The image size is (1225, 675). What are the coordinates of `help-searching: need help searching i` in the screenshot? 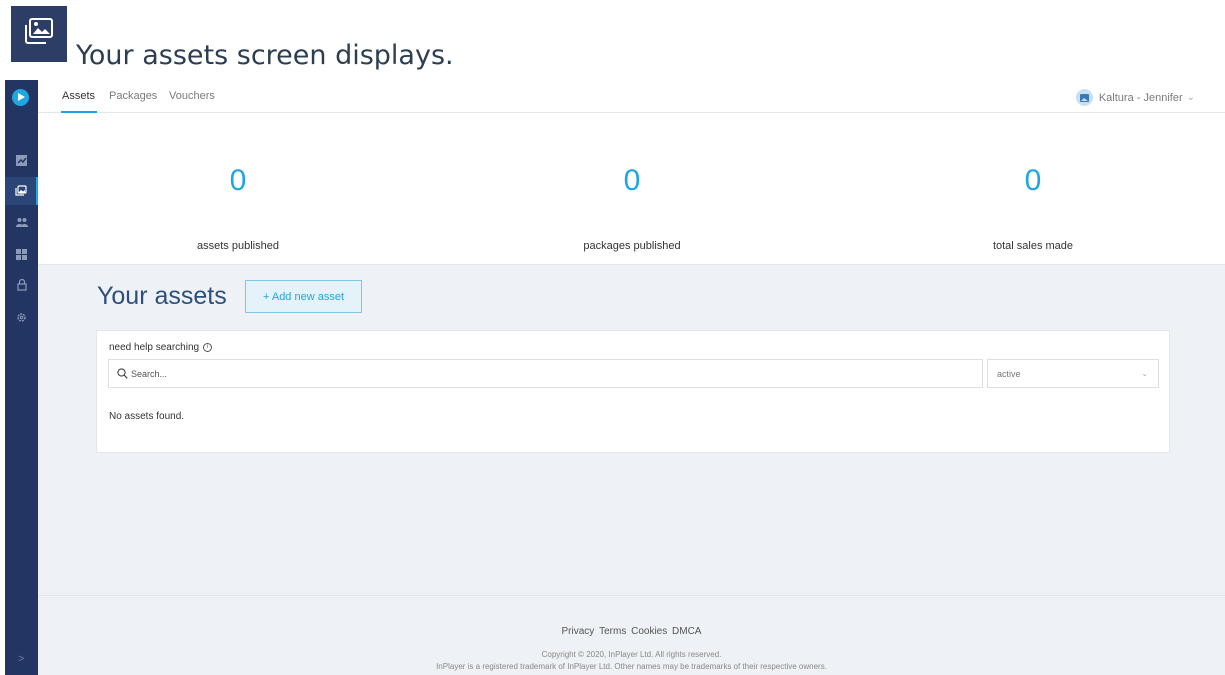 It's located at (161, 347).